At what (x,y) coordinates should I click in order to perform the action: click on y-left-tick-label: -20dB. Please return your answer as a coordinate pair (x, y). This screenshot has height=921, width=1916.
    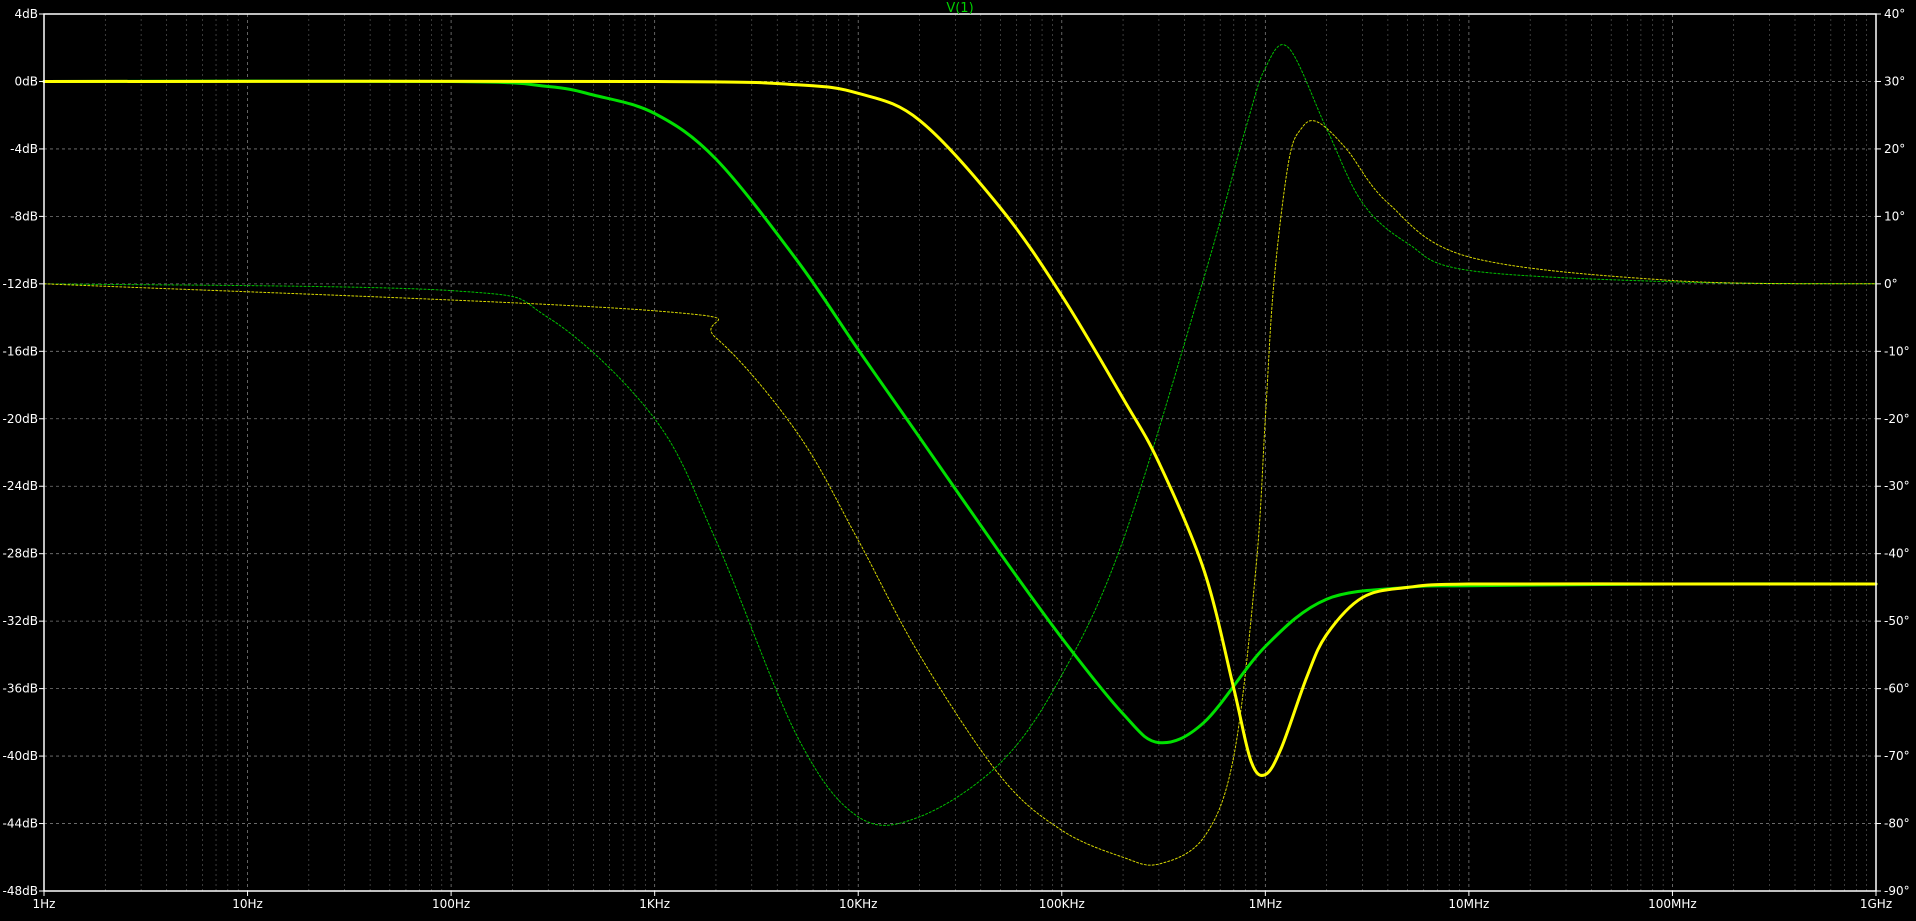
    Looking at the image, I should click on (20, 419).